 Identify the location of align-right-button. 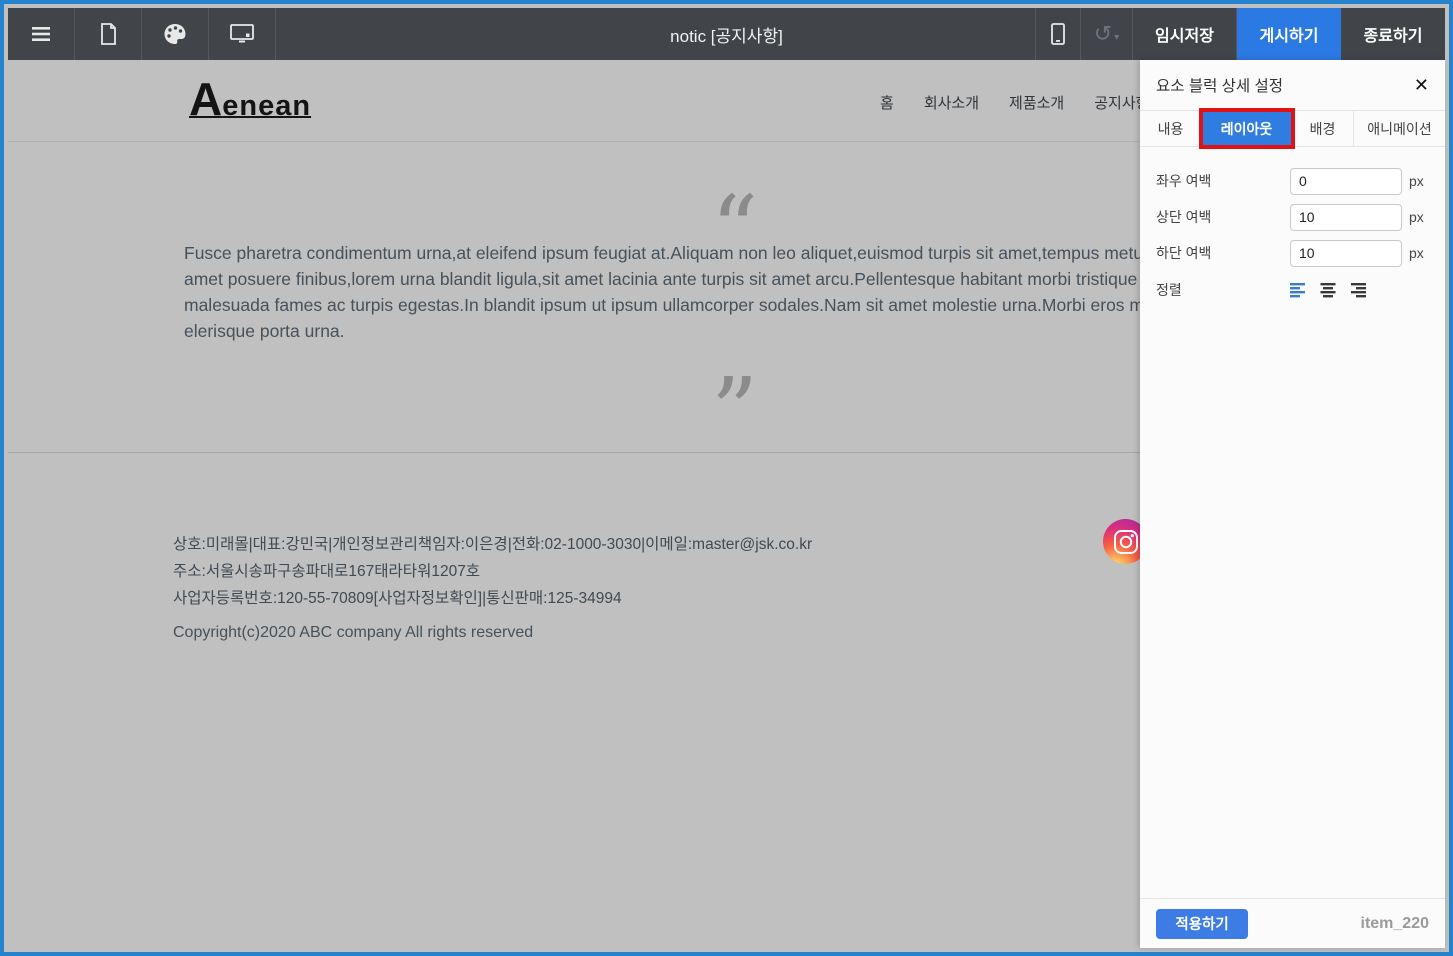
(1357, 290).